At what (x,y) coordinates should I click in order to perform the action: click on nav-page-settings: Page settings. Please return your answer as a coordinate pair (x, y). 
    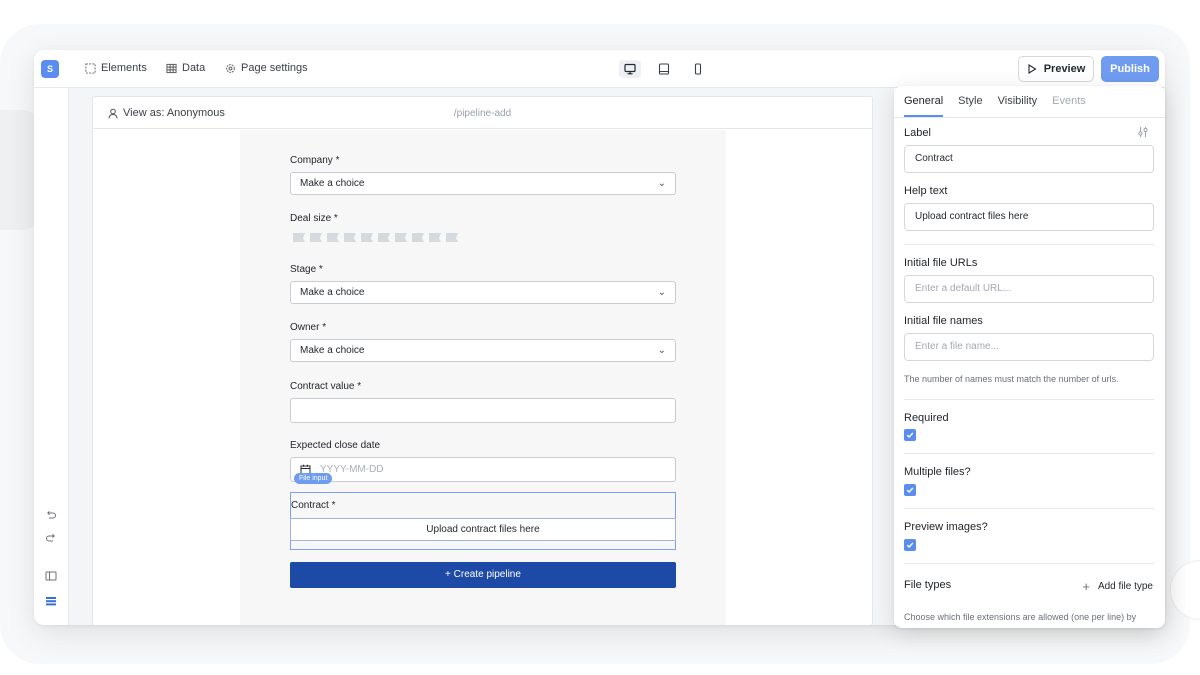
    Looking at the image, I should click on (266, 68).